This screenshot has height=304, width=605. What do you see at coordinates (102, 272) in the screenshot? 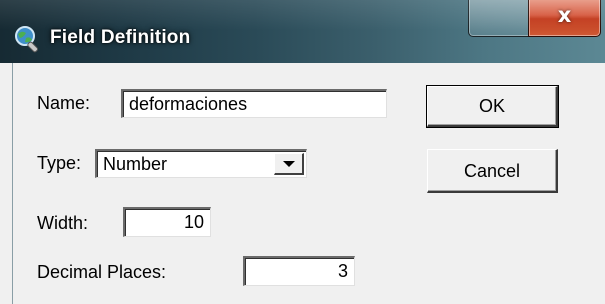
I see `decimal-places-label: Decimal Places:` at bounding box center [102, 272].